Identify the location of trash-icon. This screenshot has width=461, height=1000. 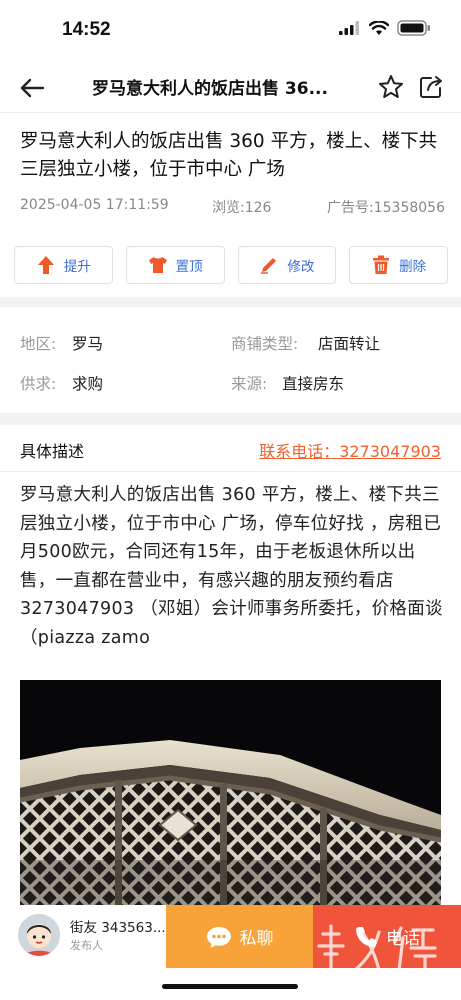
(381, 265).